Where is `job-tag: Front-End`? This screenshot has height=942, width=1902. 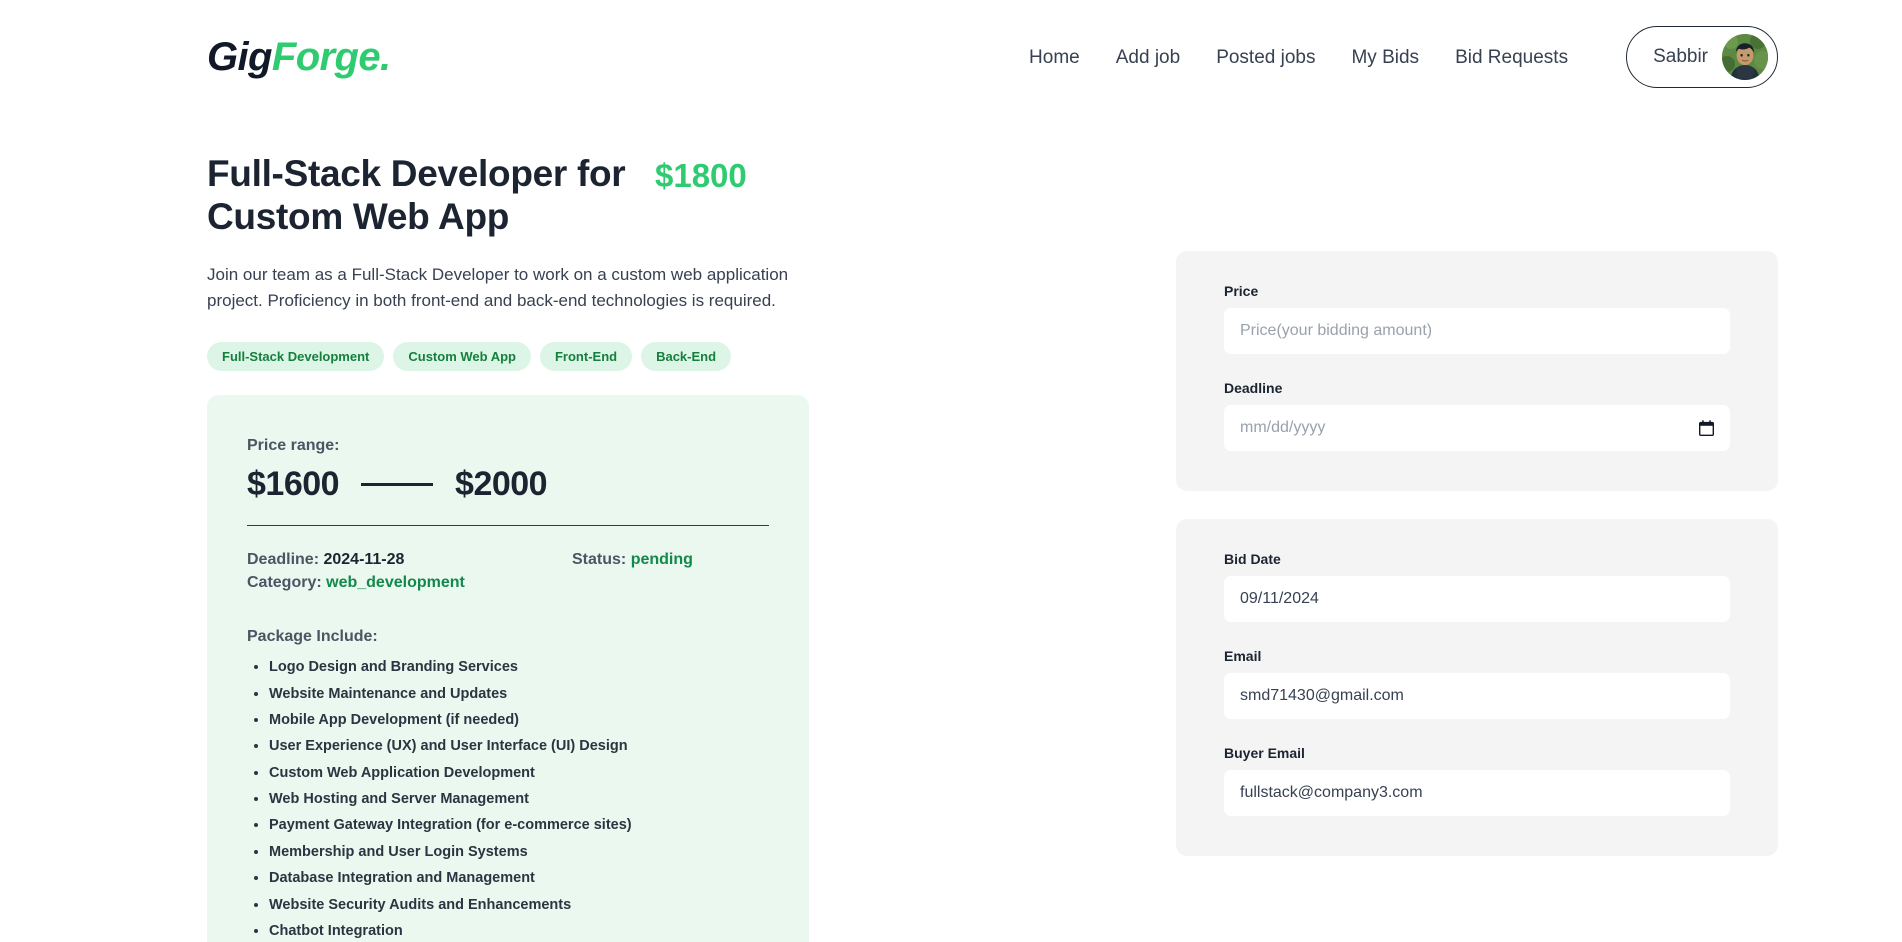 job-tag: Front-End is located at coordinates (586, 356).